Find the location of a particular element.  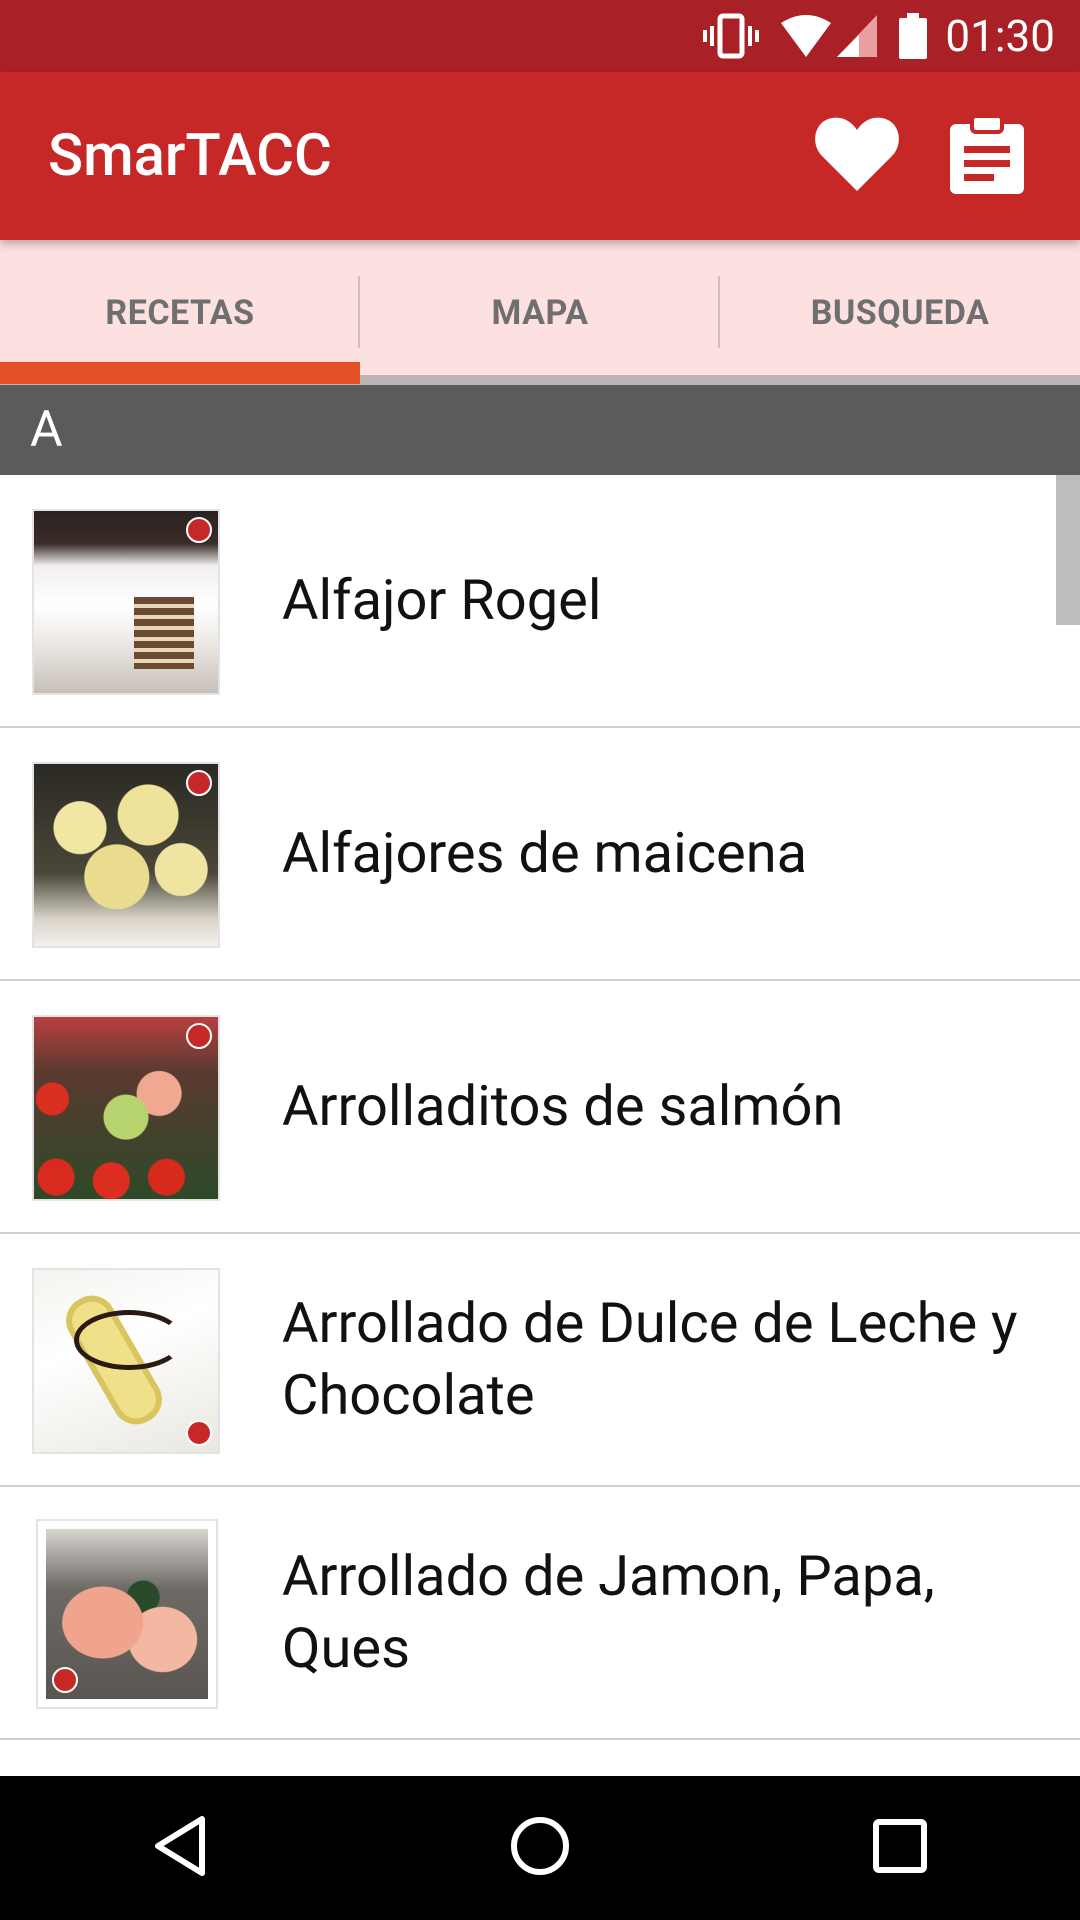

wifi-icon is located at coordinates (806, 36).